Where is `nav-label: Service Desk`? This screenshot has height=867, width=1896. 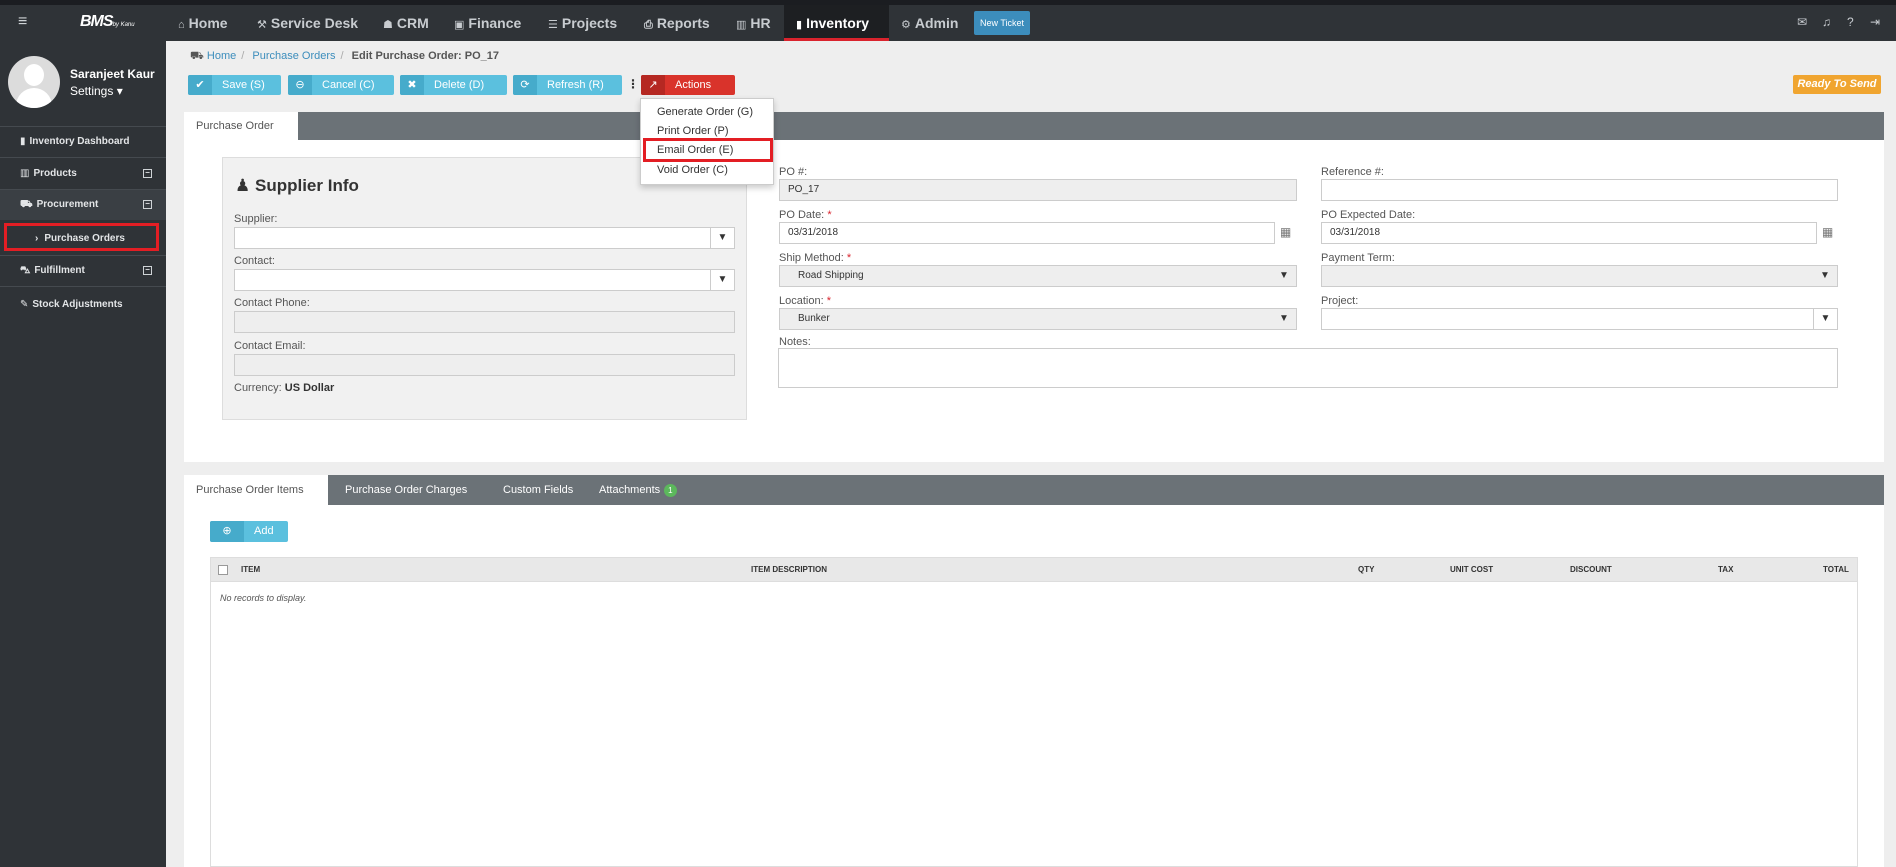 nav-label: Service Desk is located at coordinates (314, 23).